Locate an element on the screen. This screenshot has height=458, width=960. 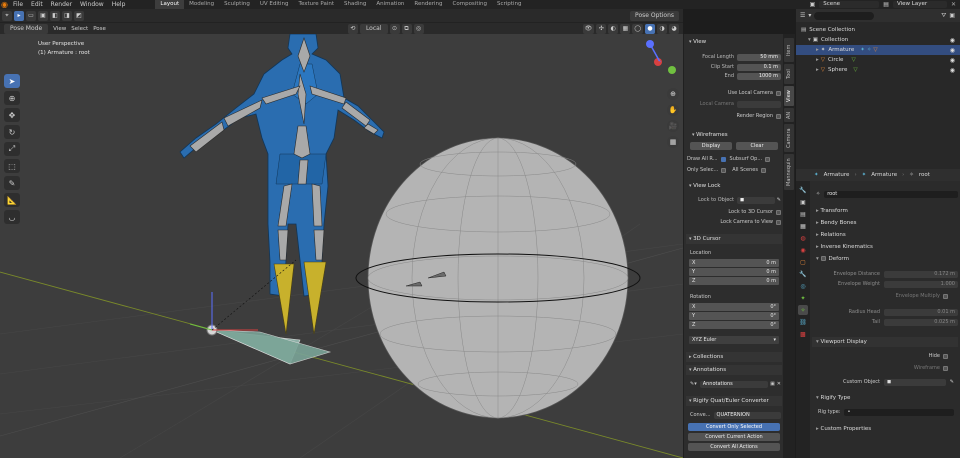
shading-solid-icon: ● is located at coordinates (650, 28).